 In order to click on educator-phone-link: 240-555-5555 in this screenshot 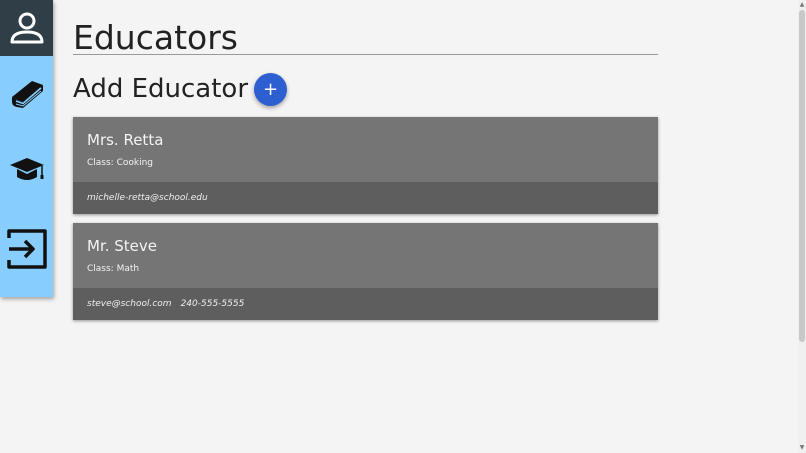, I will do `click(213, 304)`.